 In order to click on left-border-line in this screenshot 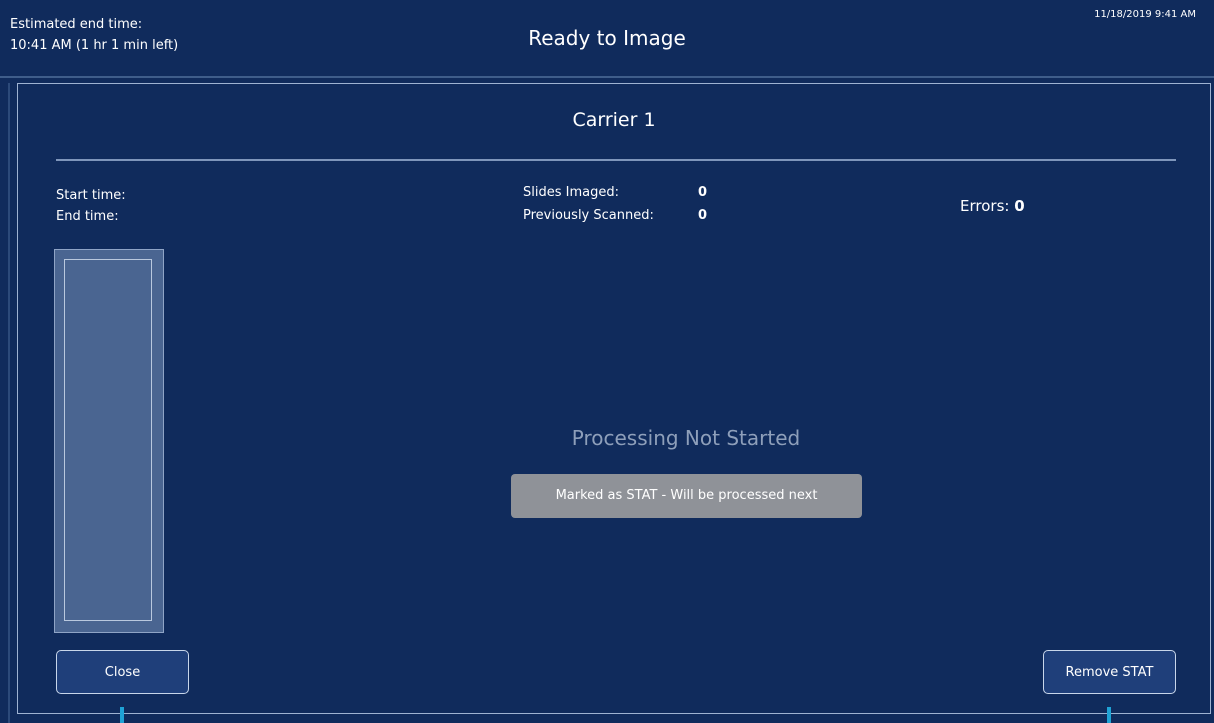, I will do `click(9, 403)`.